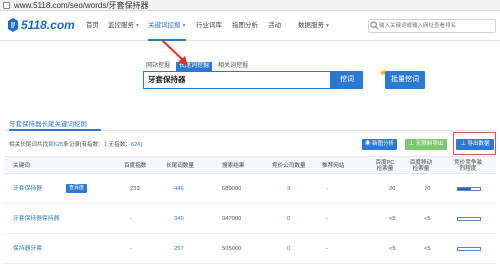  I want to click on col-baidu-index: 百度指数, so click(135, 166).